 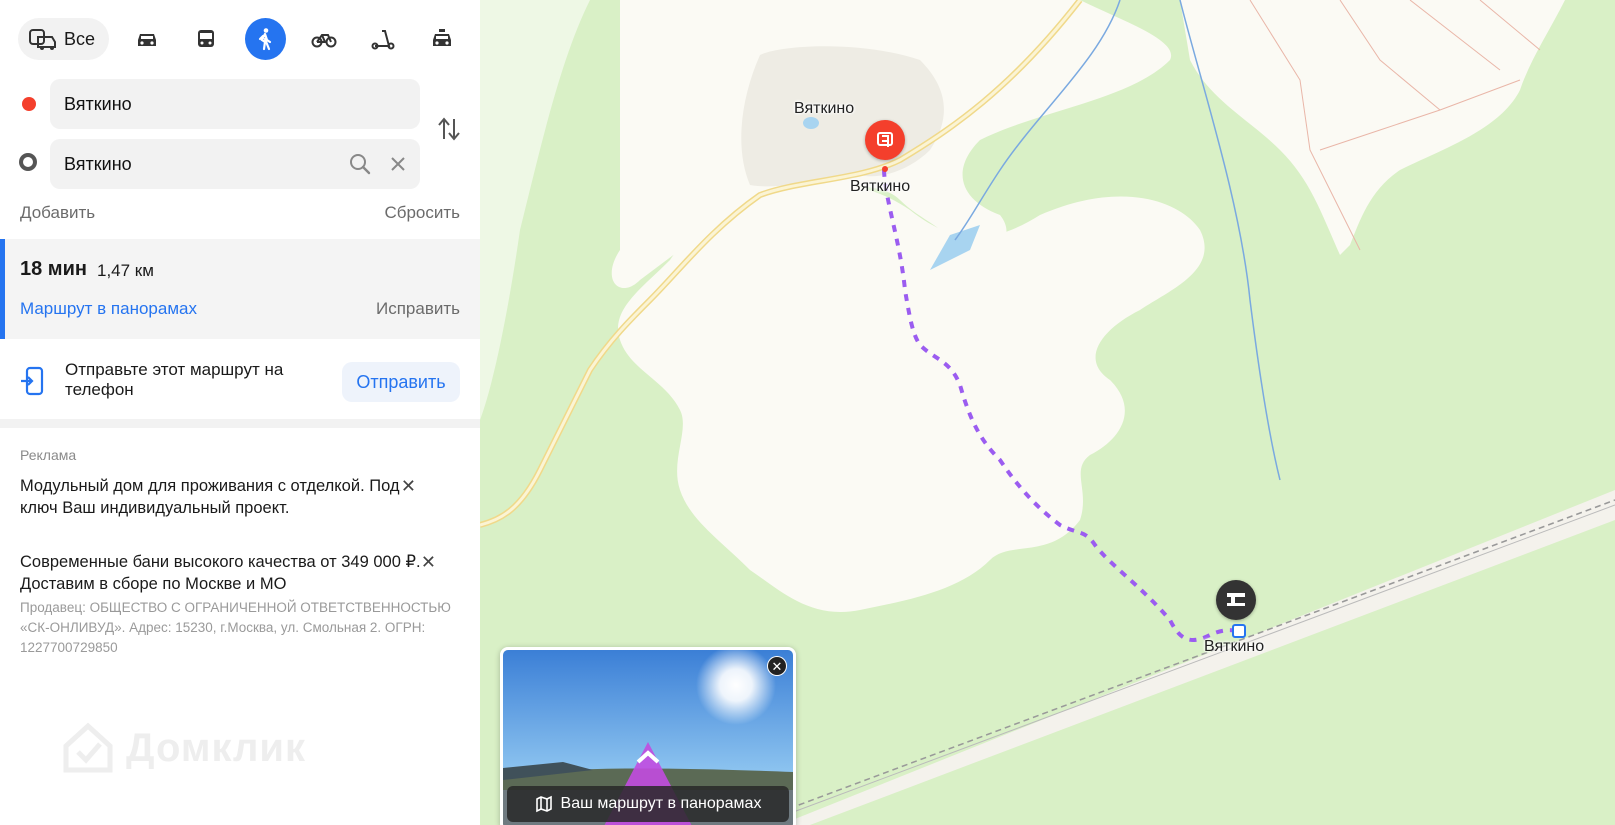 What do you see at coordinates (174, 379) in the screenshot?
I see `send-to-phone-text: Отправьте этот маршрут на телефон` at bounding box center [174, 379].